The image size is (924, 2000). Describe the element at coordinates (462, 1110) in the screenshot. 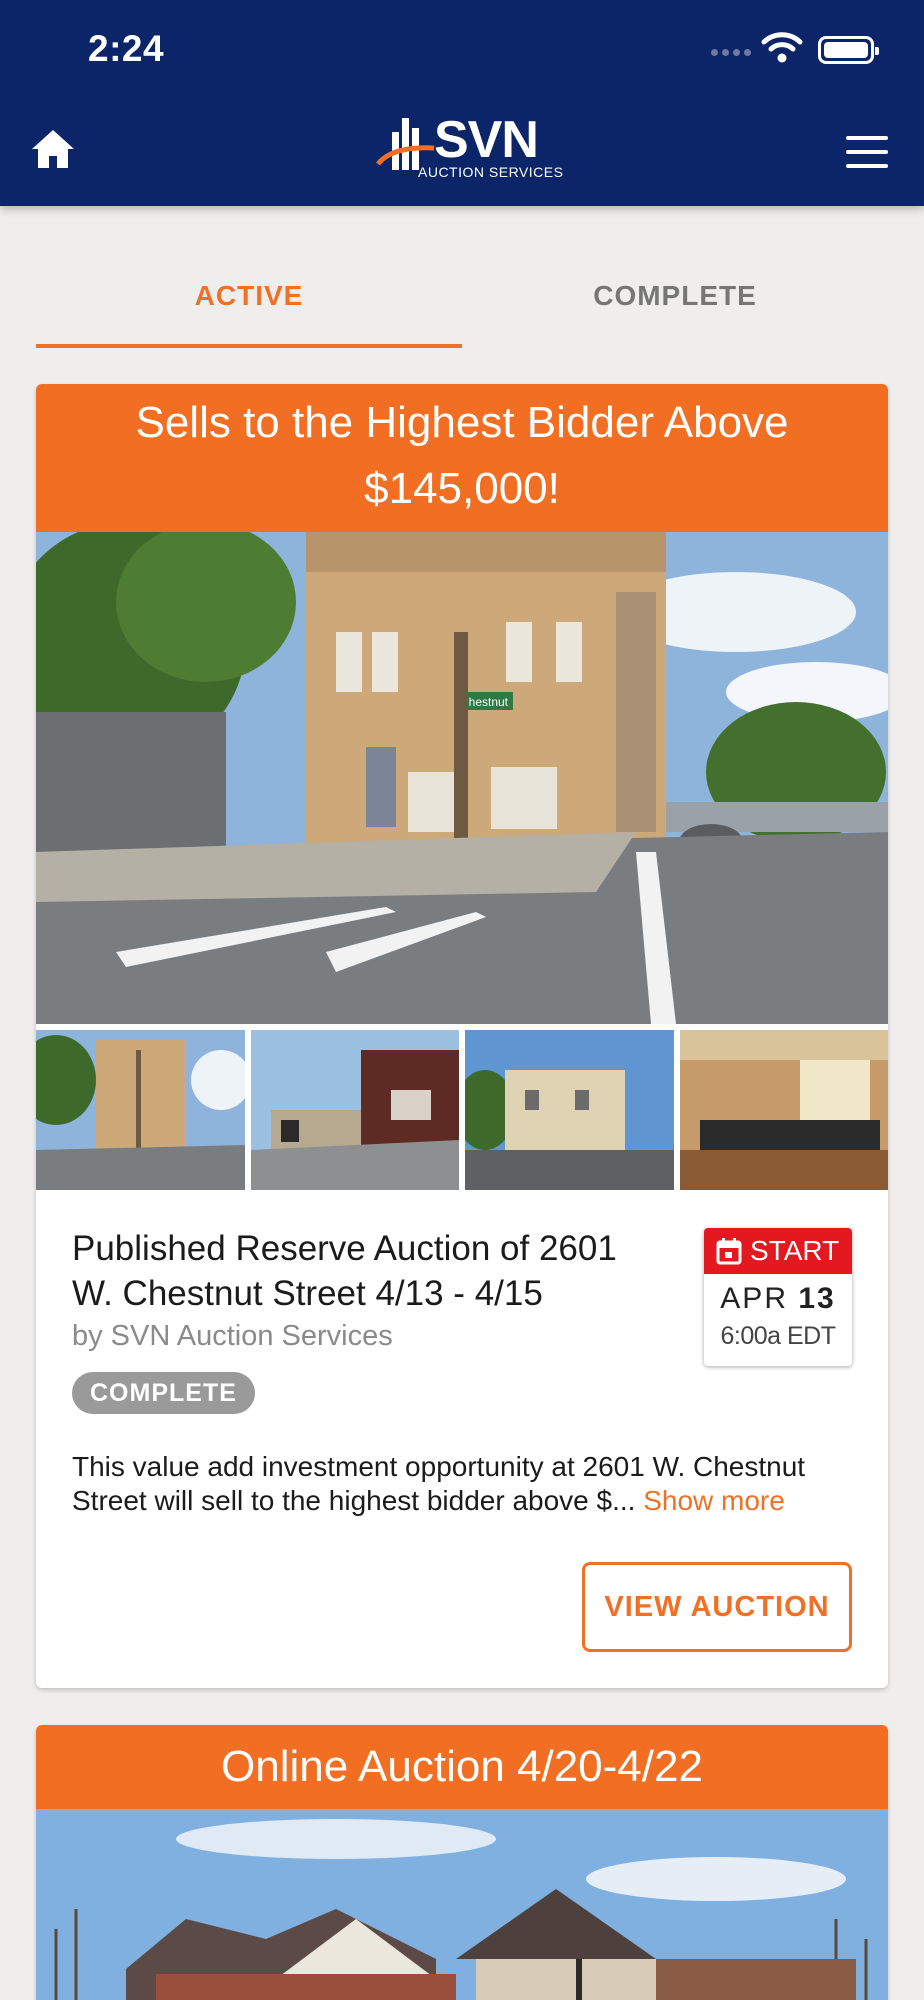

I see `photo-thumbnail-strip` at that location.